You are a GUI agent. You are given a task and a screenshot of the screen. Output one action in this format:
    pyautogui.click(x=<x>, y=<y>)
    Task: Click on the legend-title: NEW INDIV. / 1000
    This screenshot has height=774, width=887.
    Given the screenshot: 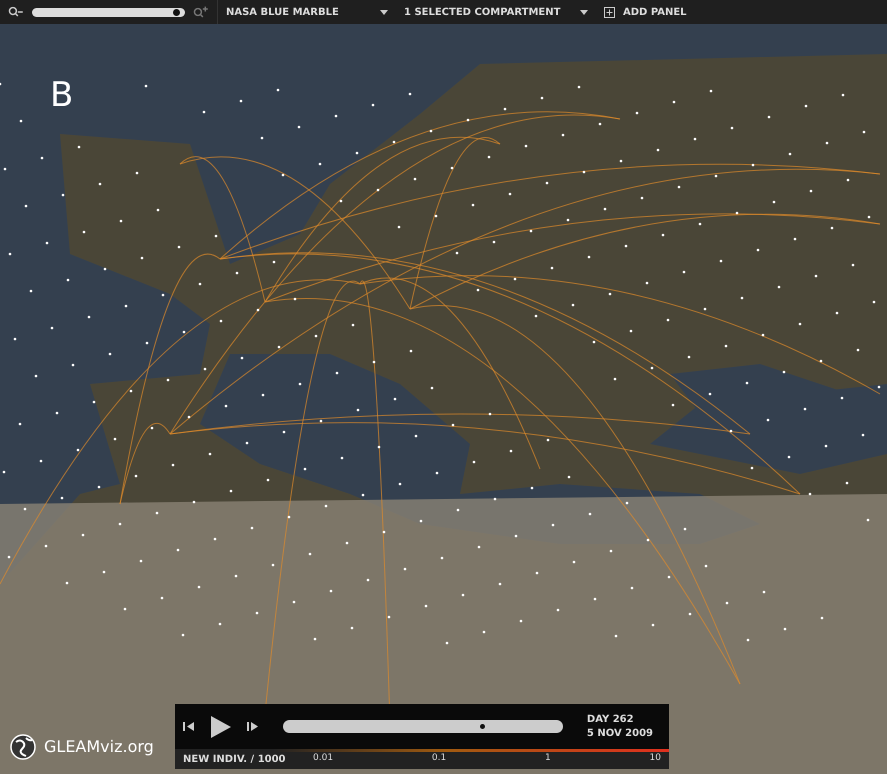 What is the action you would take?
    pyautogui.click(x=235, y=759)
    